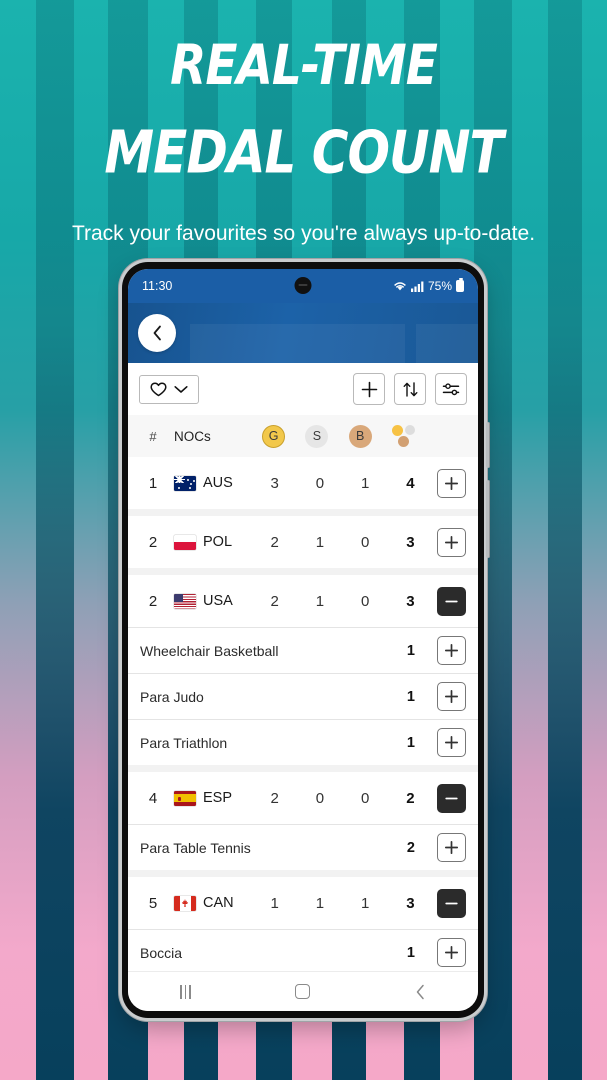  Describe the element at coordinates (185, 991) in the screenshot. I see `recents-icon` at that location.